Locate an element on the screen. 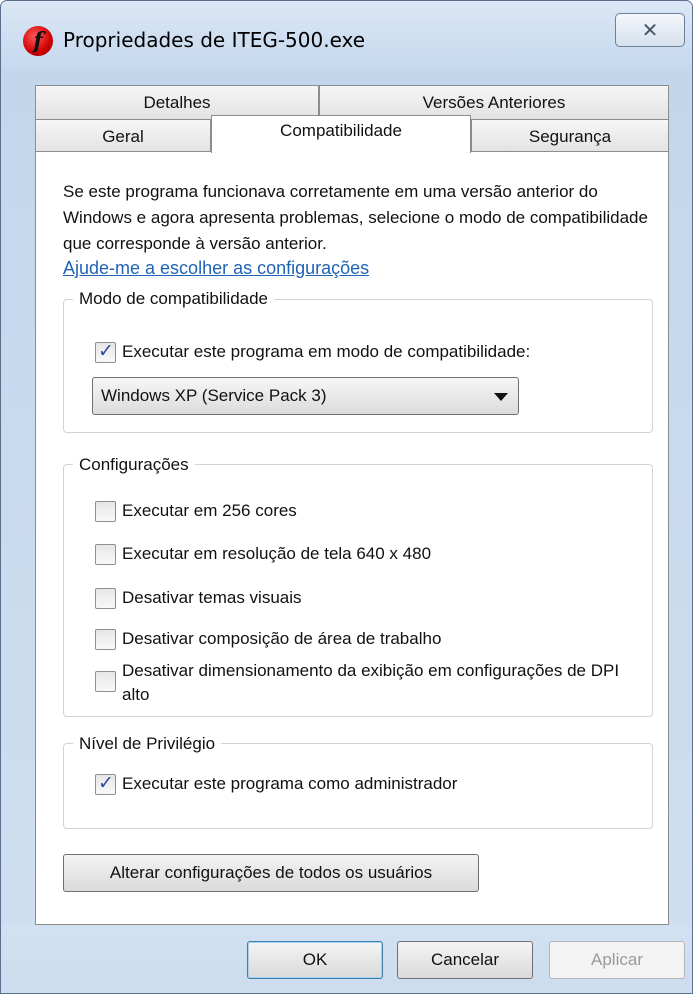 The width and height of the screenshot is (693, 994). setting-640x480-label: Executar em resolução de tela 640 x 480 is located at coordinates (277, 553).